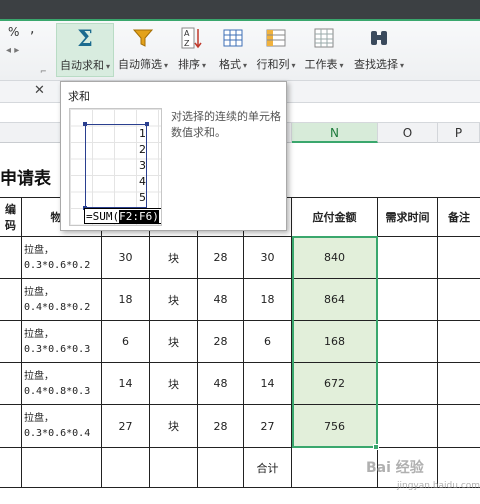  I want to click on svg-text: Z, so click(187, 43).